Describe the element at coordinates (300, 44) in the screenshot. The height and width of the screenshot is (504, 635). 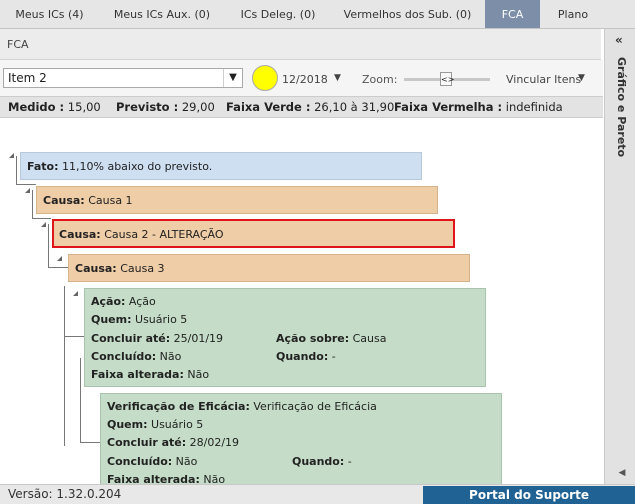
I see `section-header: FCA` at that location.